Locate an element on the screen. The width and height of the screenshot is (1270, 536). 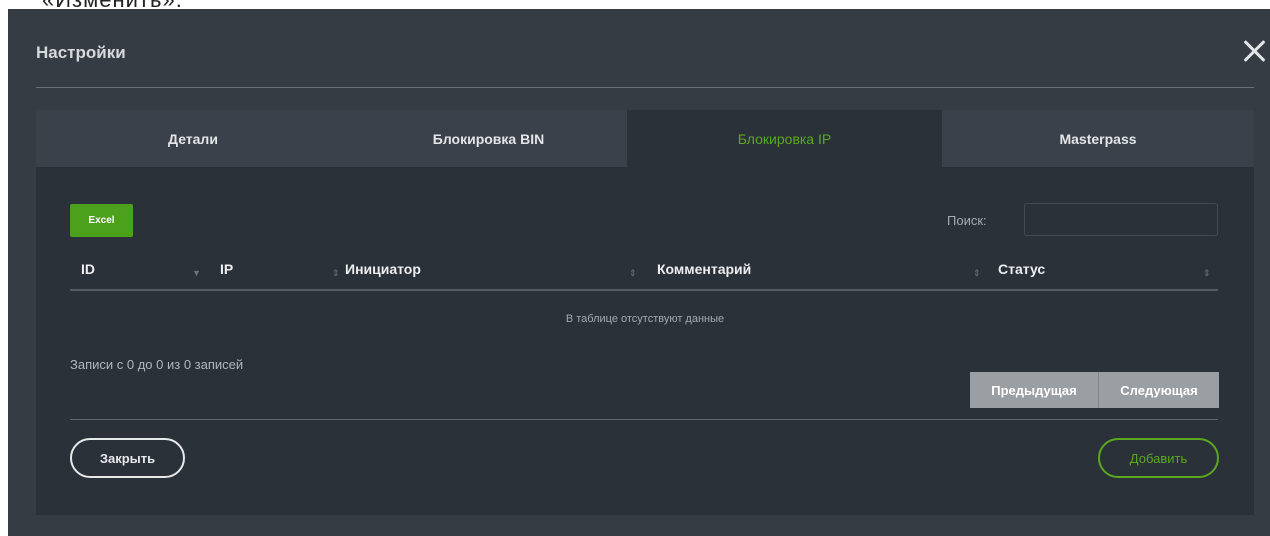
column-header-label: ID is located at coordinates (88, 269).